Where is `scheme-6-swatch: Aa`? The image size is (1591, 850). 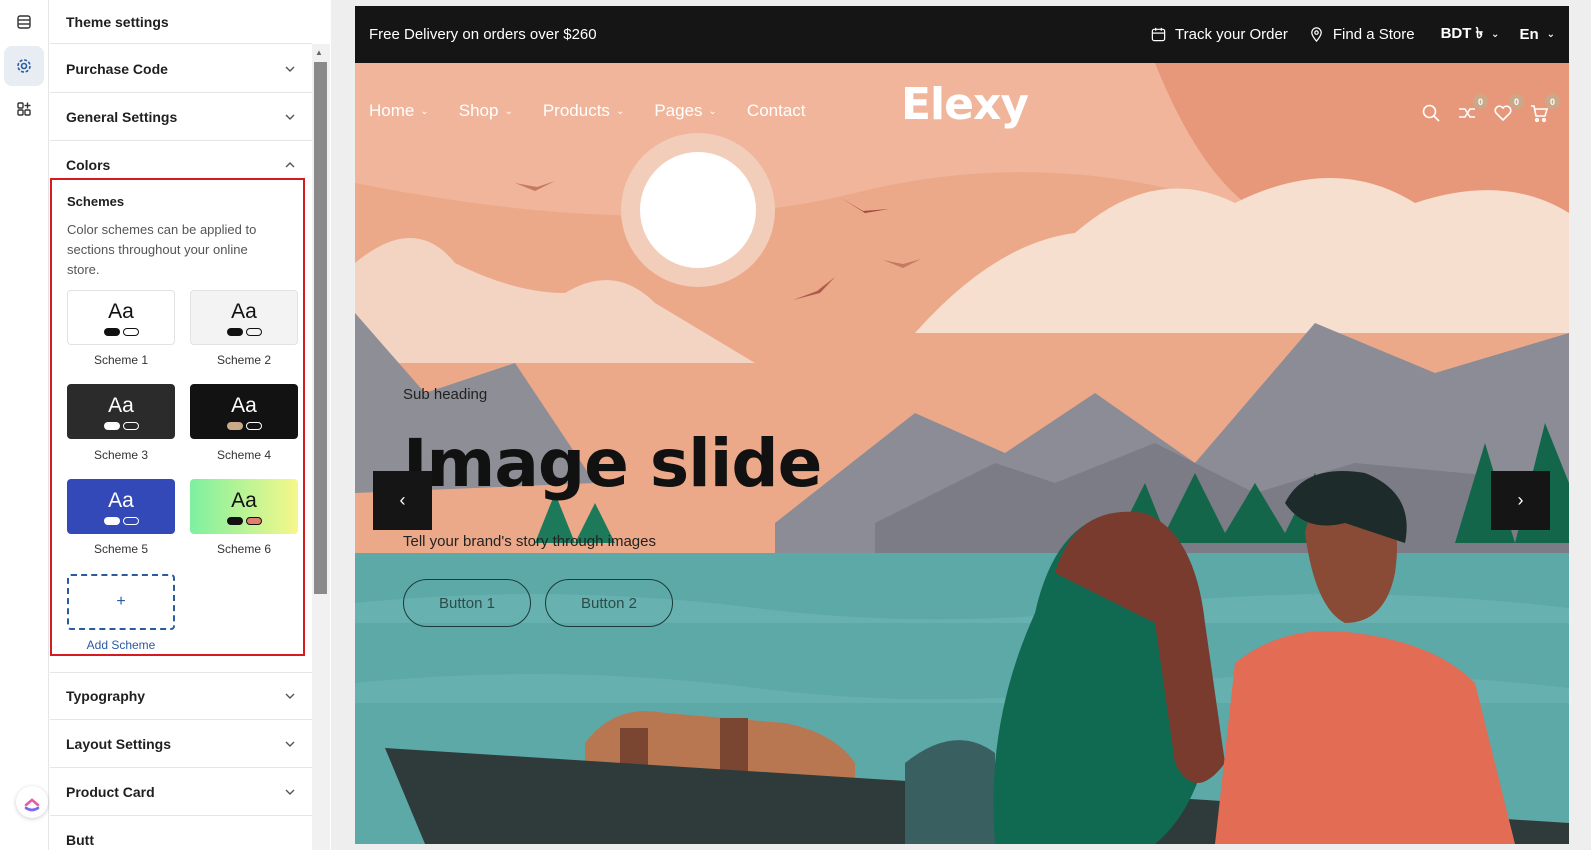
scheme-6-swatch: Aa is located at coordinates (244, 506).